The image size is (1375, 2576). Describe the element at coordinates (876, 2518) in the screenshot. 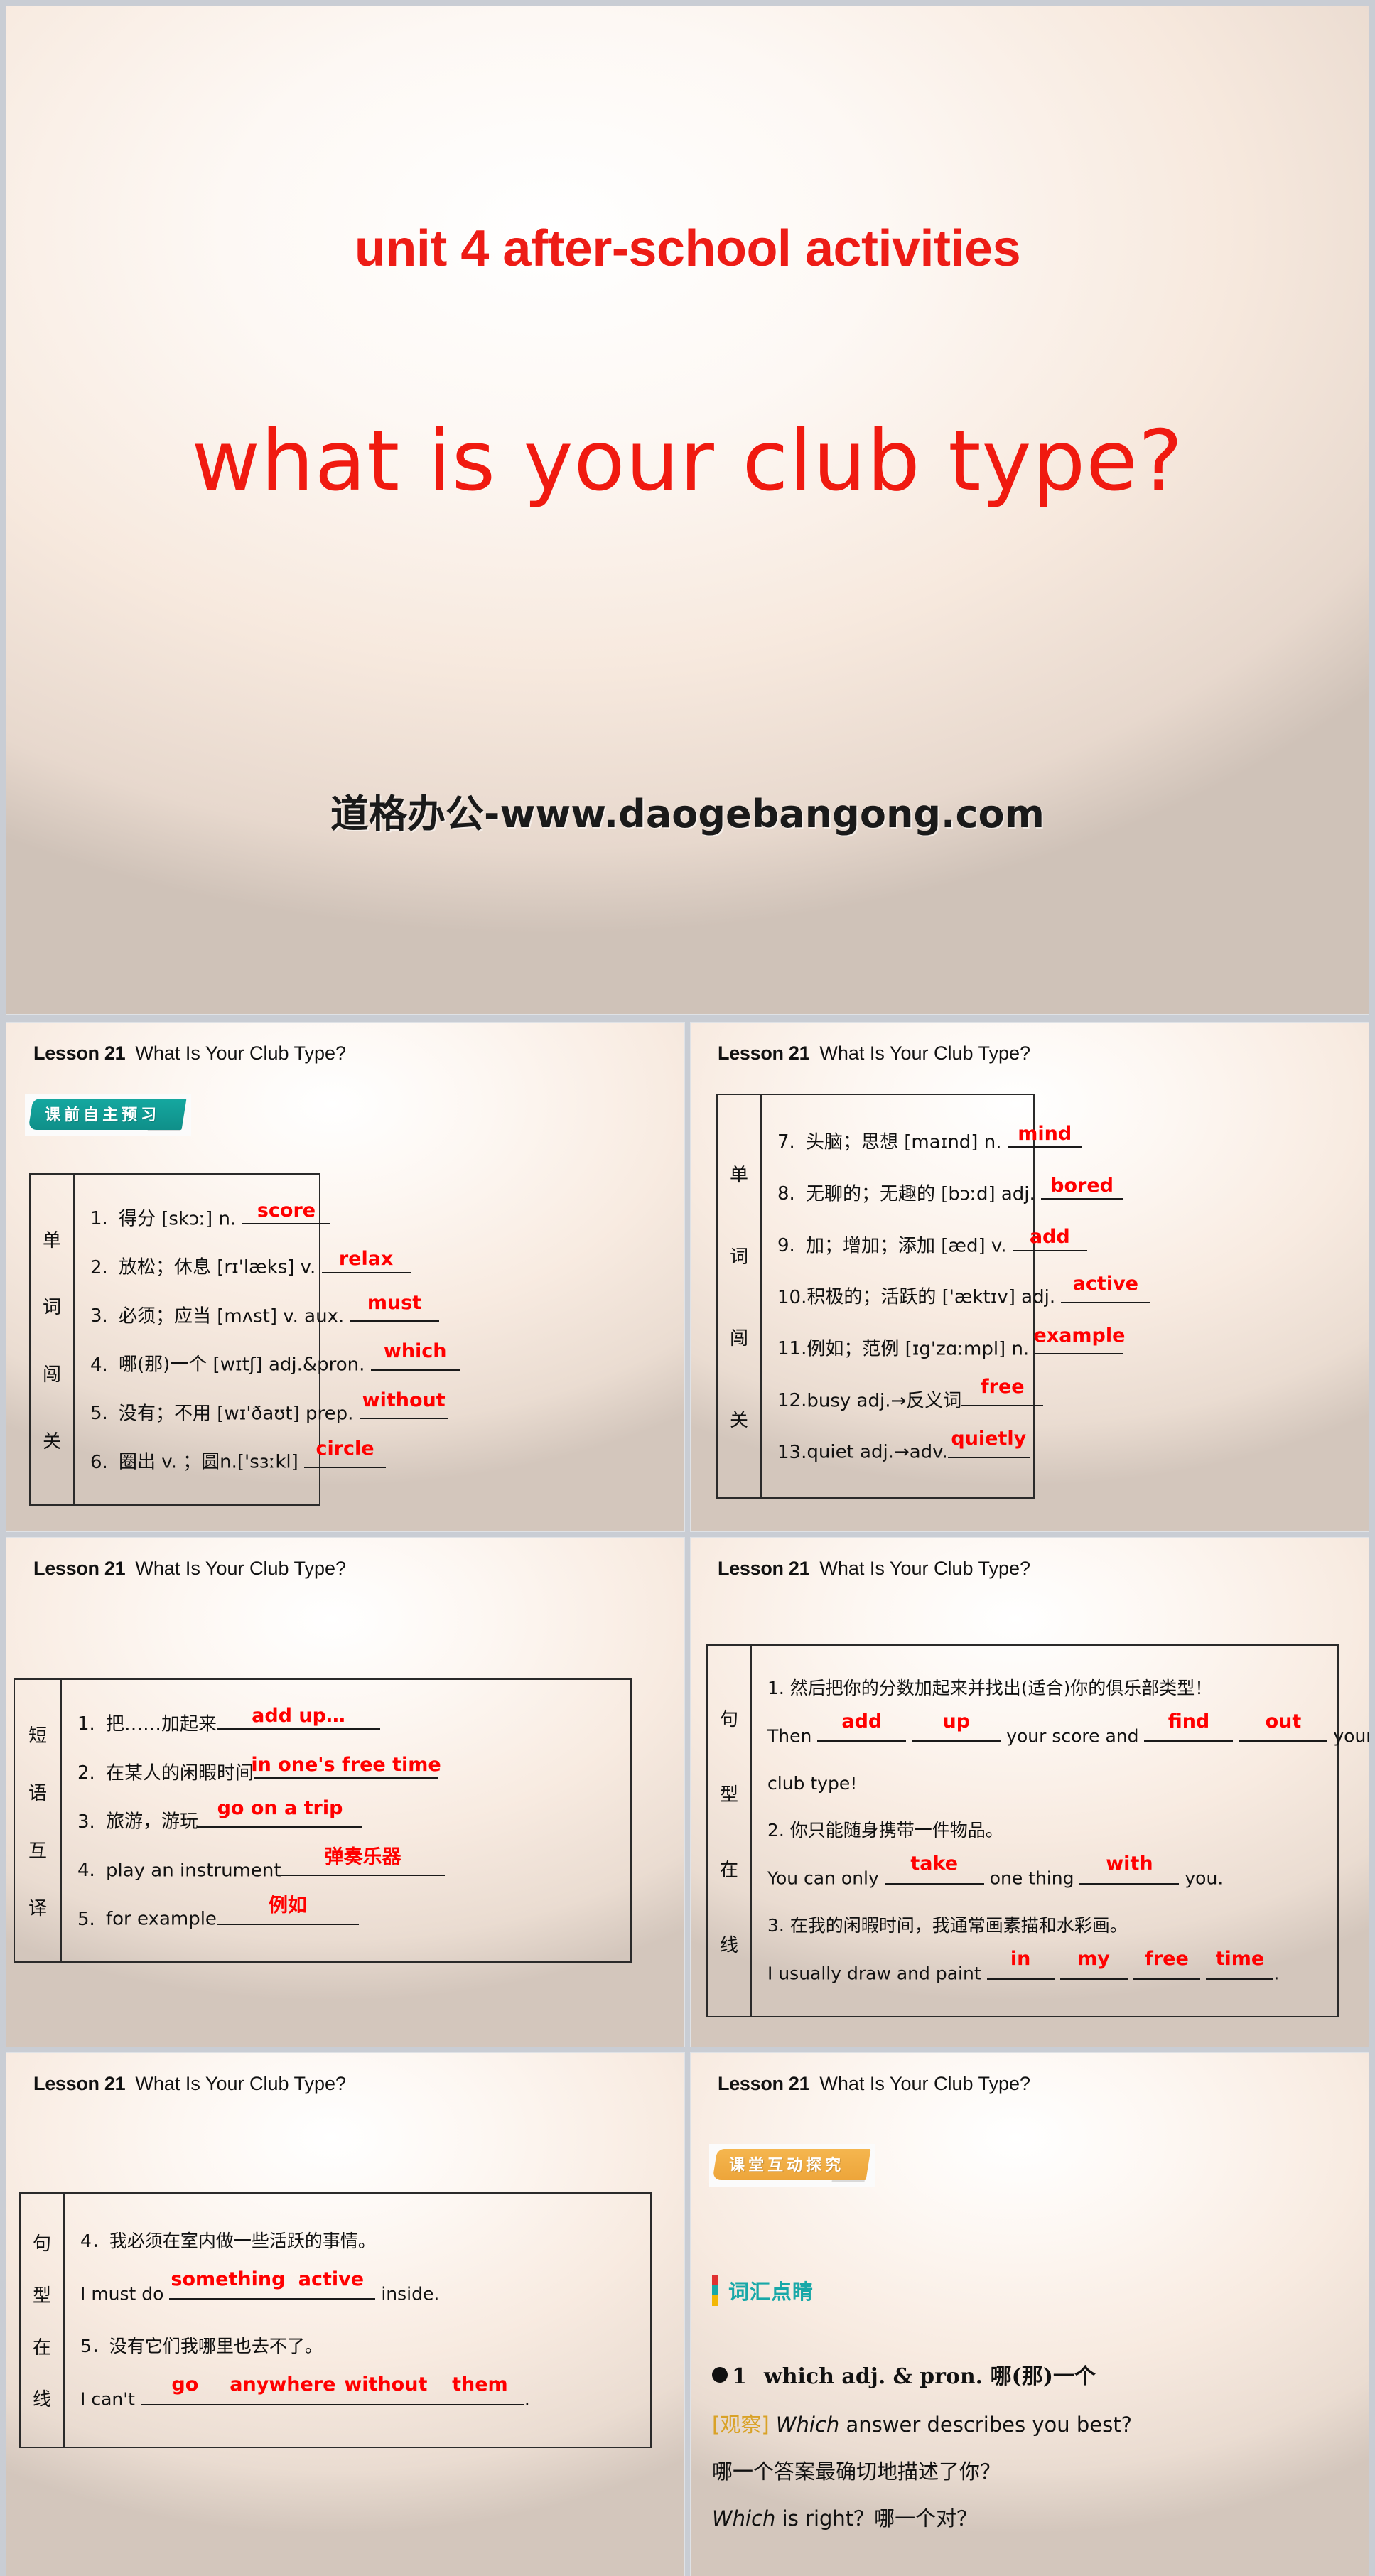

I see `example-rest: is right？哪一个对？` at that location.